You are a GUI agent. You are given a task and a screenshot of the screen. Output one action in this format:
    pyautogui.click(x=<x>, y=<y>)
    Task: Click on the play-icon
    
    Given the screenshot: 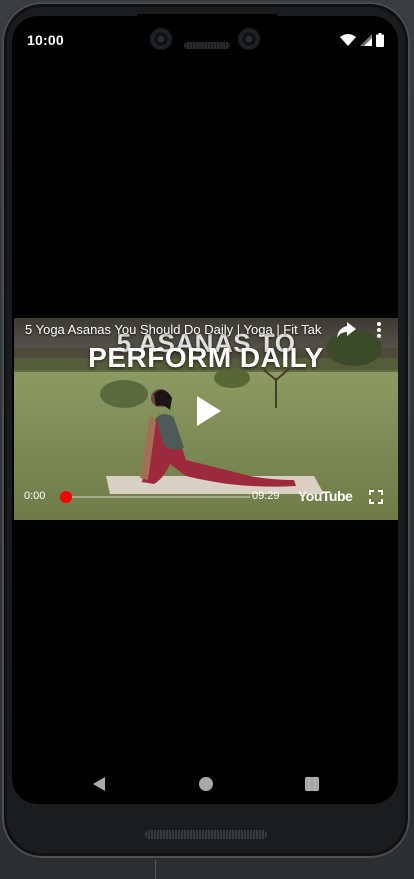 What is the action you would take?
    pyautogui.click(x=209, y=411)
    